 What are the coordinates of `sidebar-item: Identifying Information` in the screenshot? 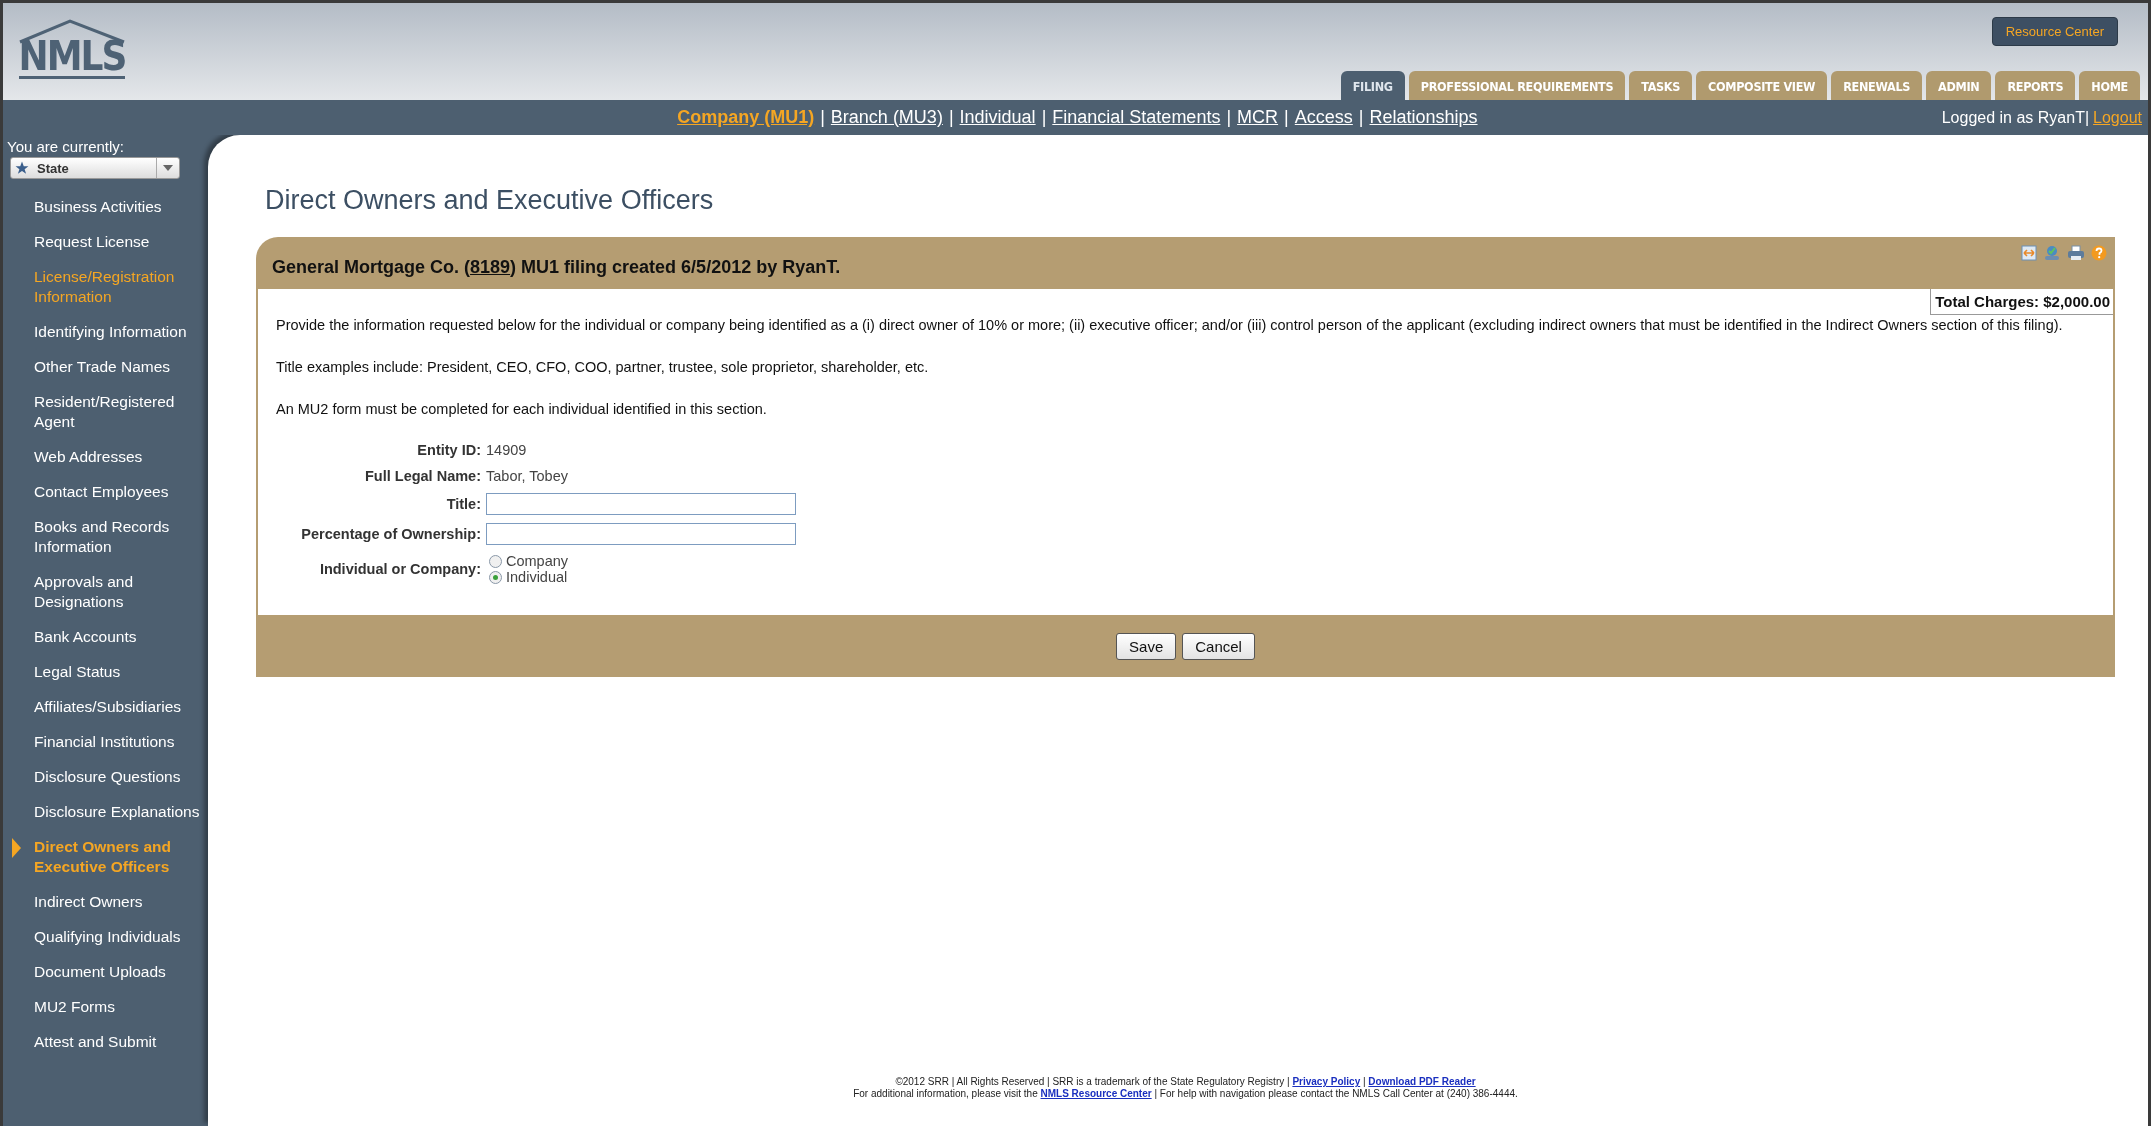 It's located at (110, 331).